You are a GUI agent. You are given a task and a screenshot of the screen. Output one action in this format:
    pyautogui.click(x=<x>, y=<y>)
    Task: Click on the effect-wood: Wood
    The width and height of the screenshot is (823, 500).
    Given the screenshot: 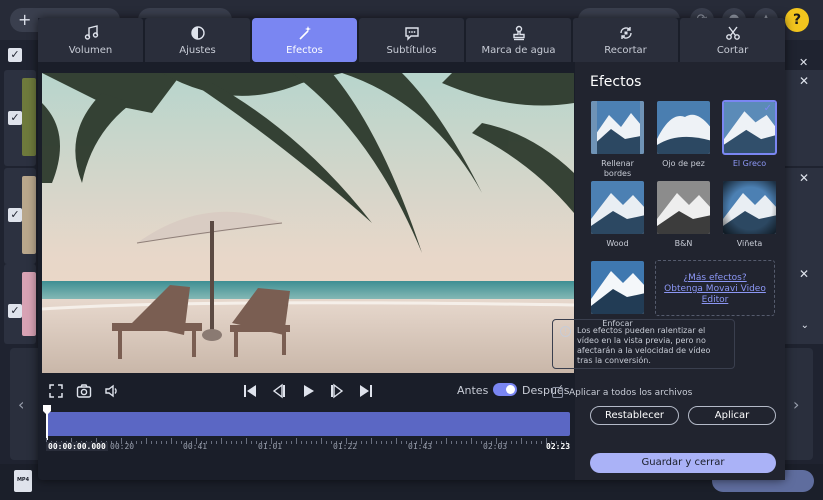 What is the action you would take?
    pyautogui.click(x=617, y=214)
    